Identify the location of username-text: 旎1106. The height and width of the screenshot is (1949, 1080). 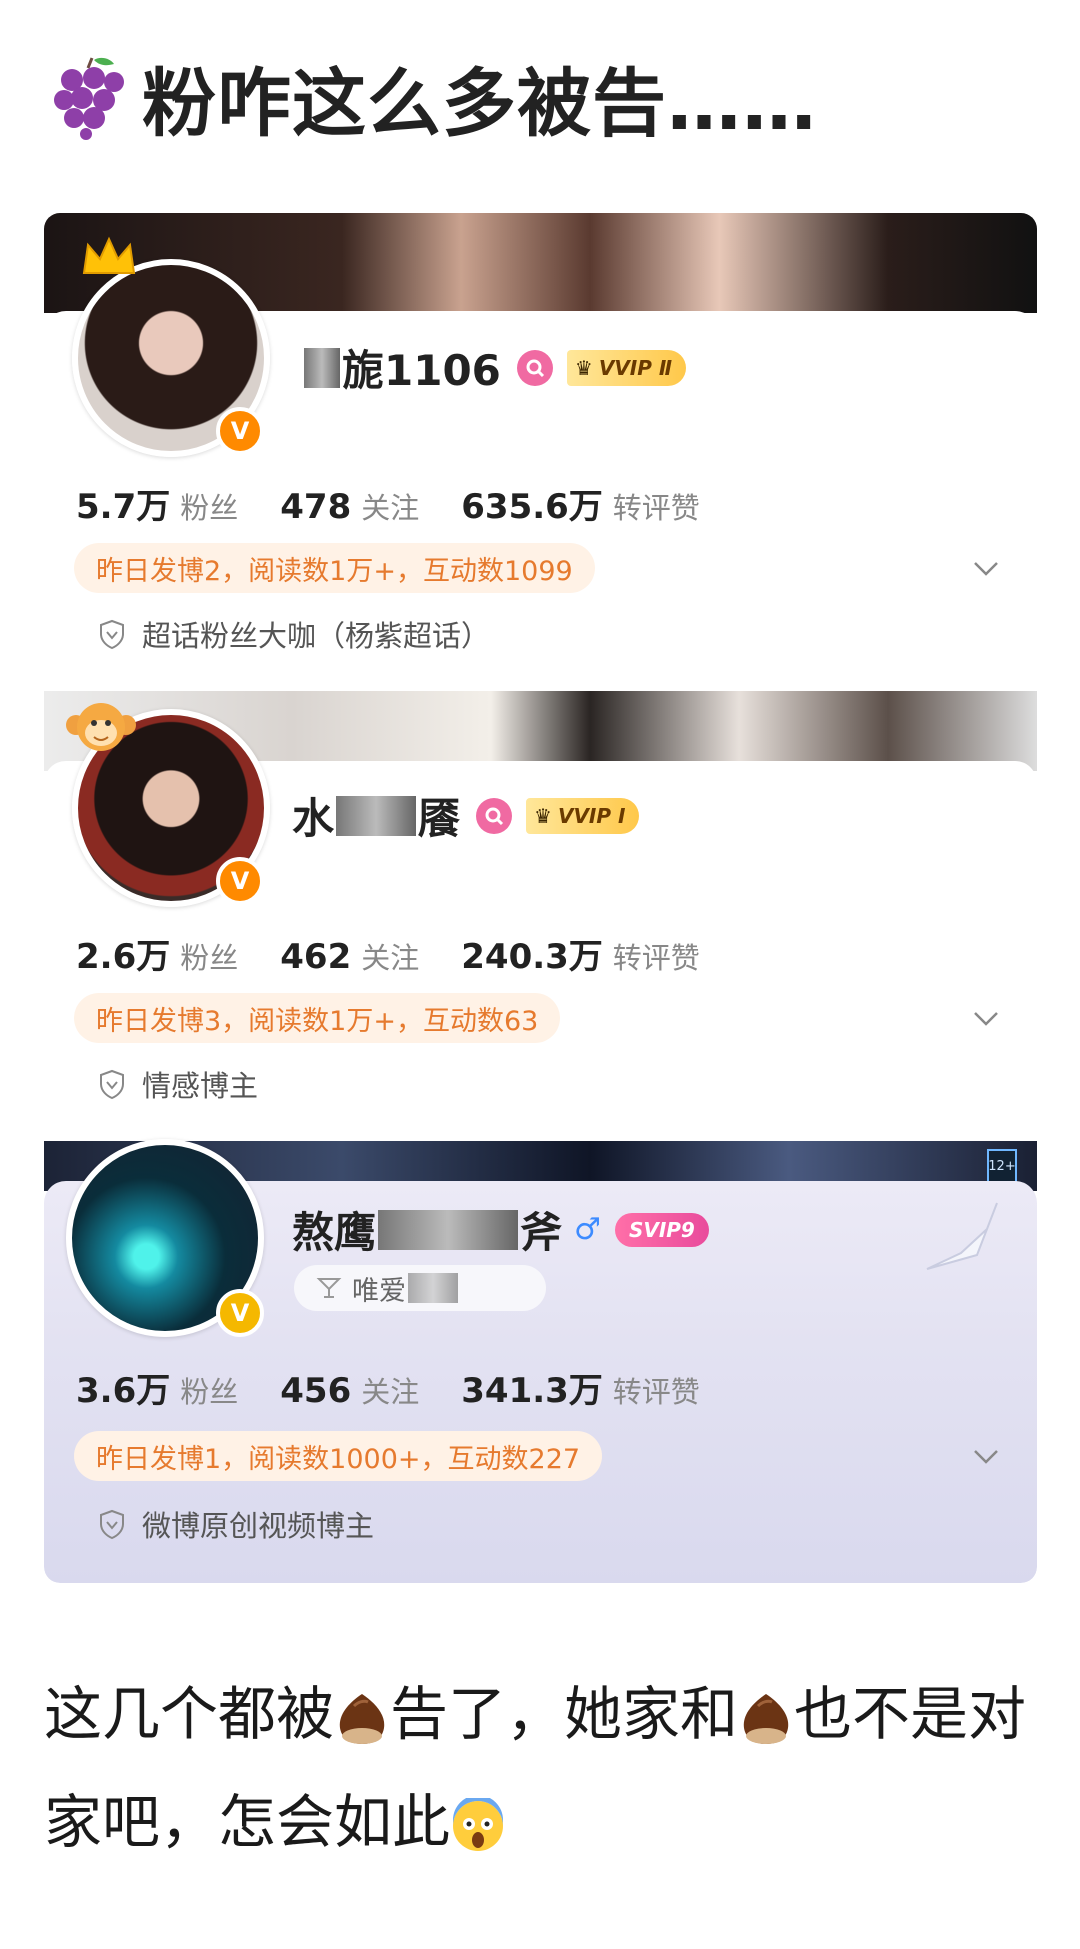
(421, 370).